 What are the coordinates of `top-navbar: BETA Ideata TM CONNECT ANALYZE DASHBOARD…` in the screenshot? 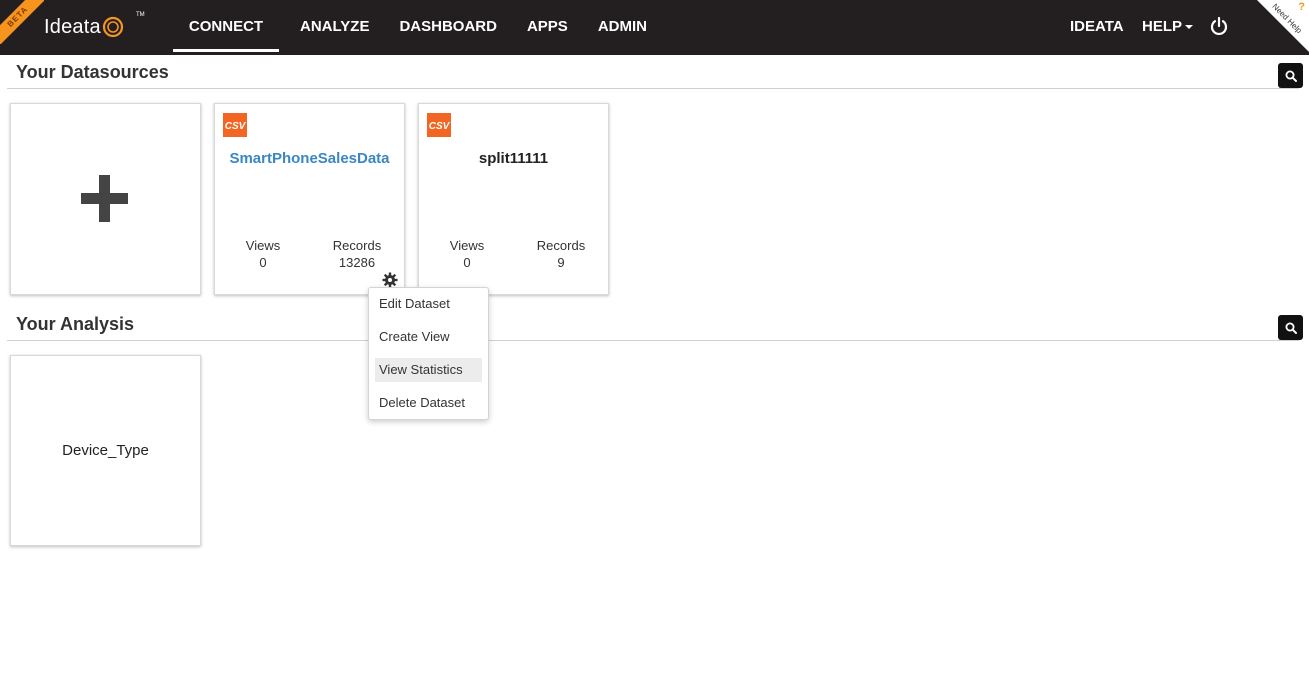 It's located at (654, 27).